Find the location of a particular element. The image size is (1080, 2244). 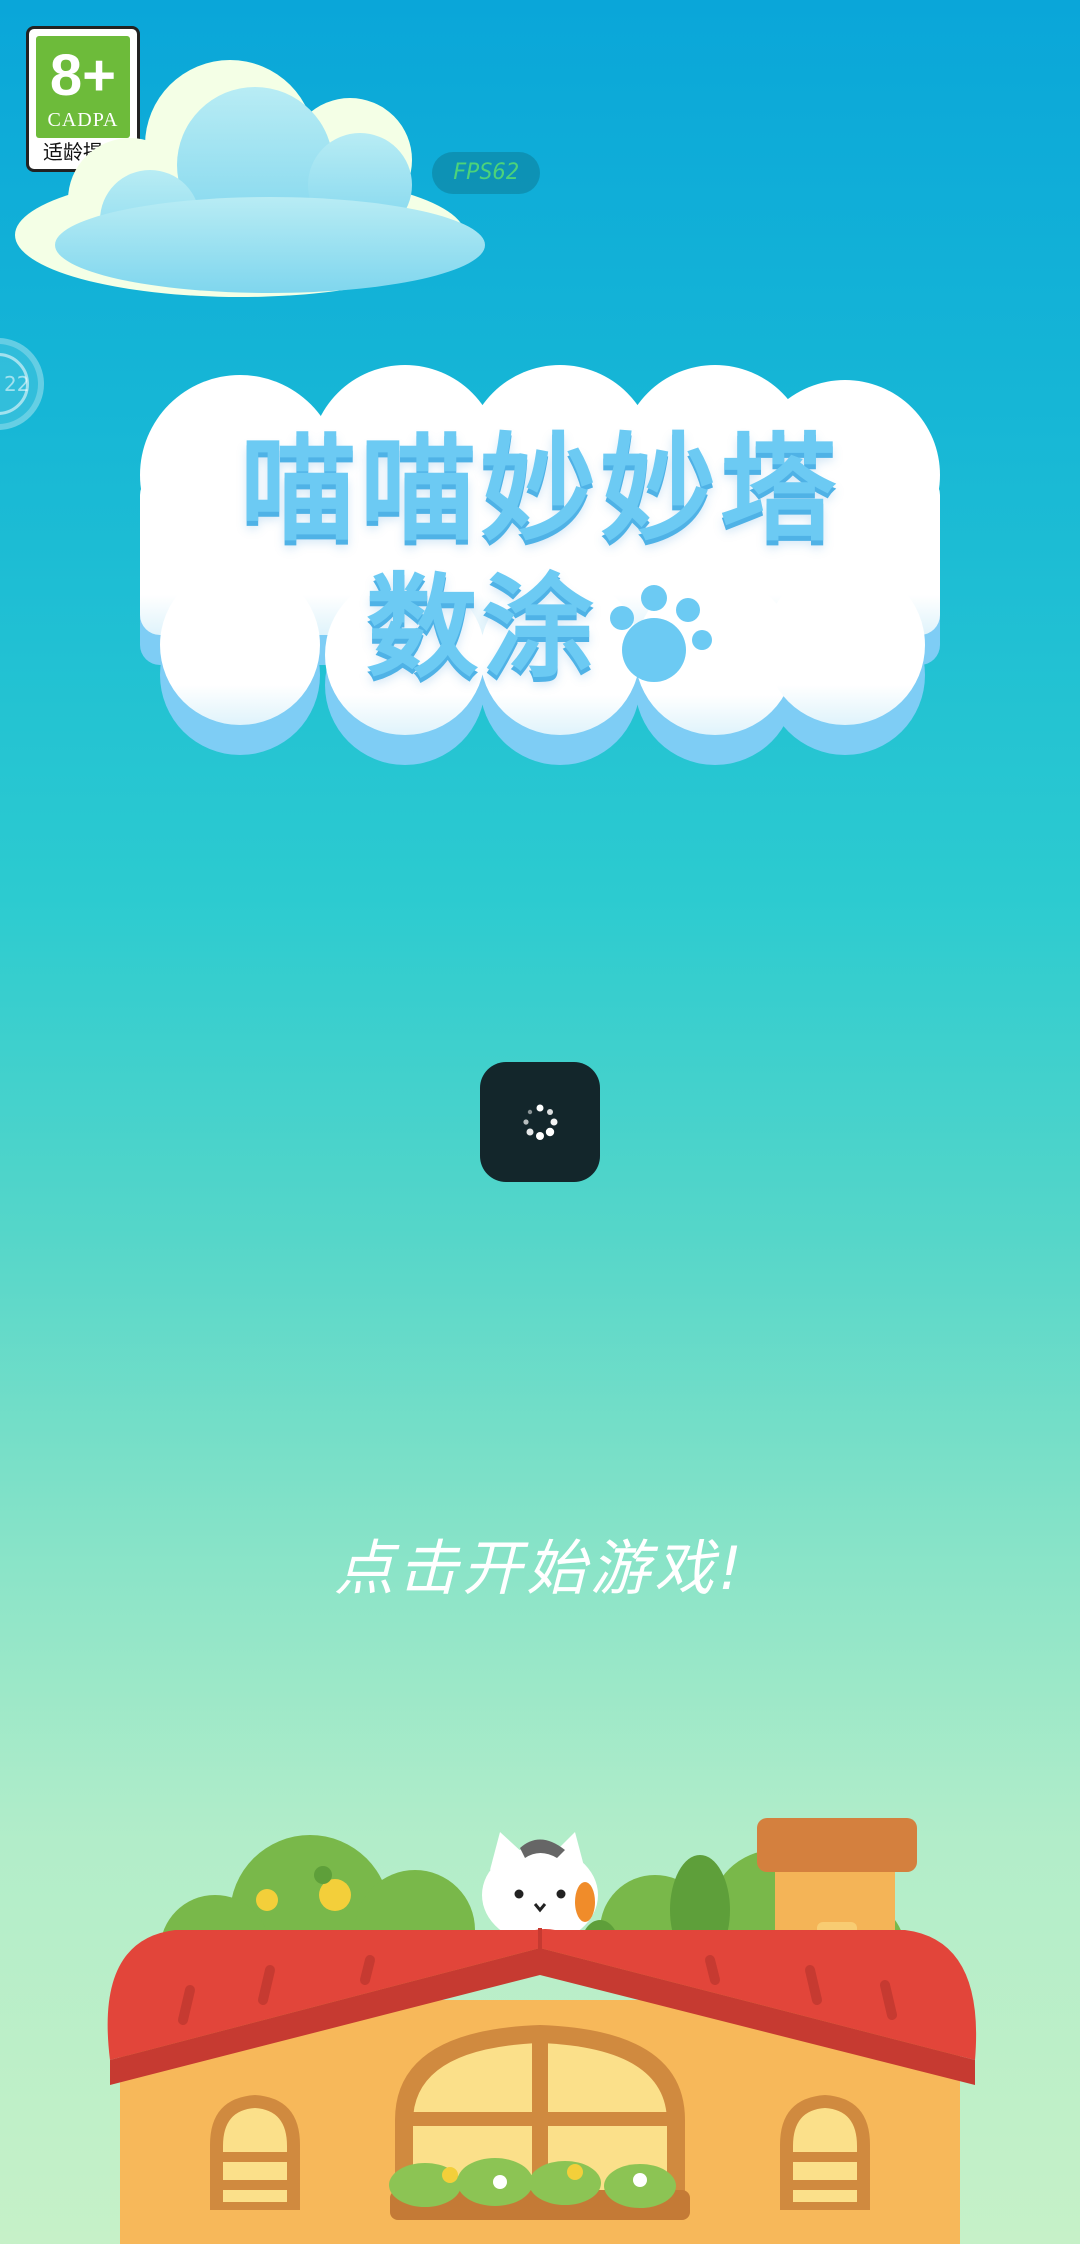

game-title-line2: 数涂 is located at coordinates (540, 628).